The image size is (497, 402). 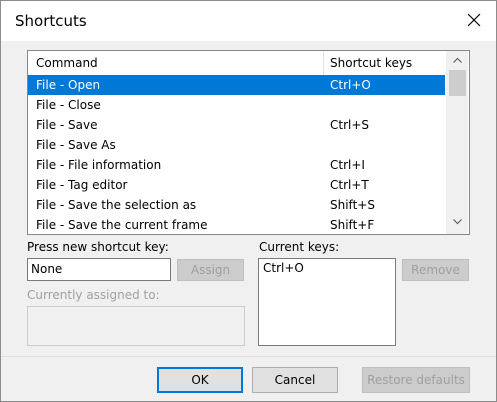 What do you see at coordinates (67, 125) in the screenshot?
I see `row-command: File - Save` at bounding box center [67, 125].